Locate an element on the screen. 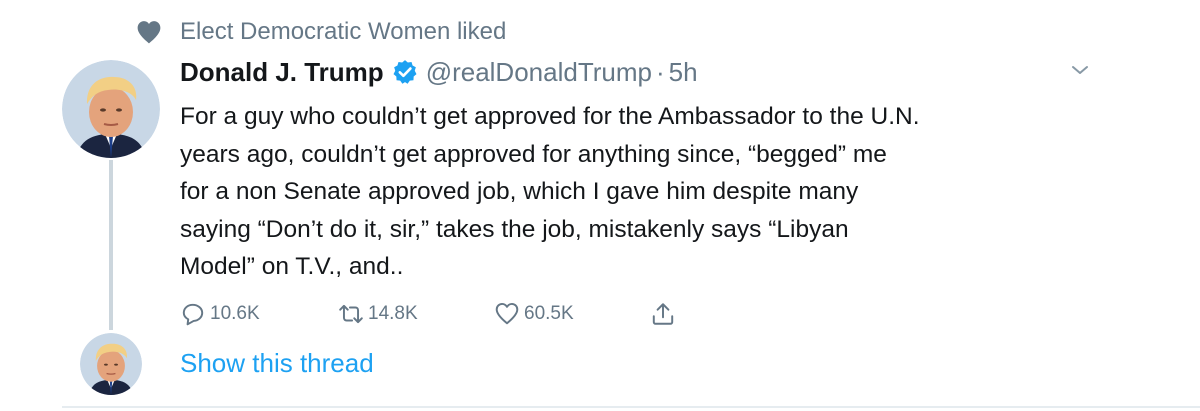 The image size is (1200, 411). author-name: Donald J. Trump is located at coordinates (282, 72).